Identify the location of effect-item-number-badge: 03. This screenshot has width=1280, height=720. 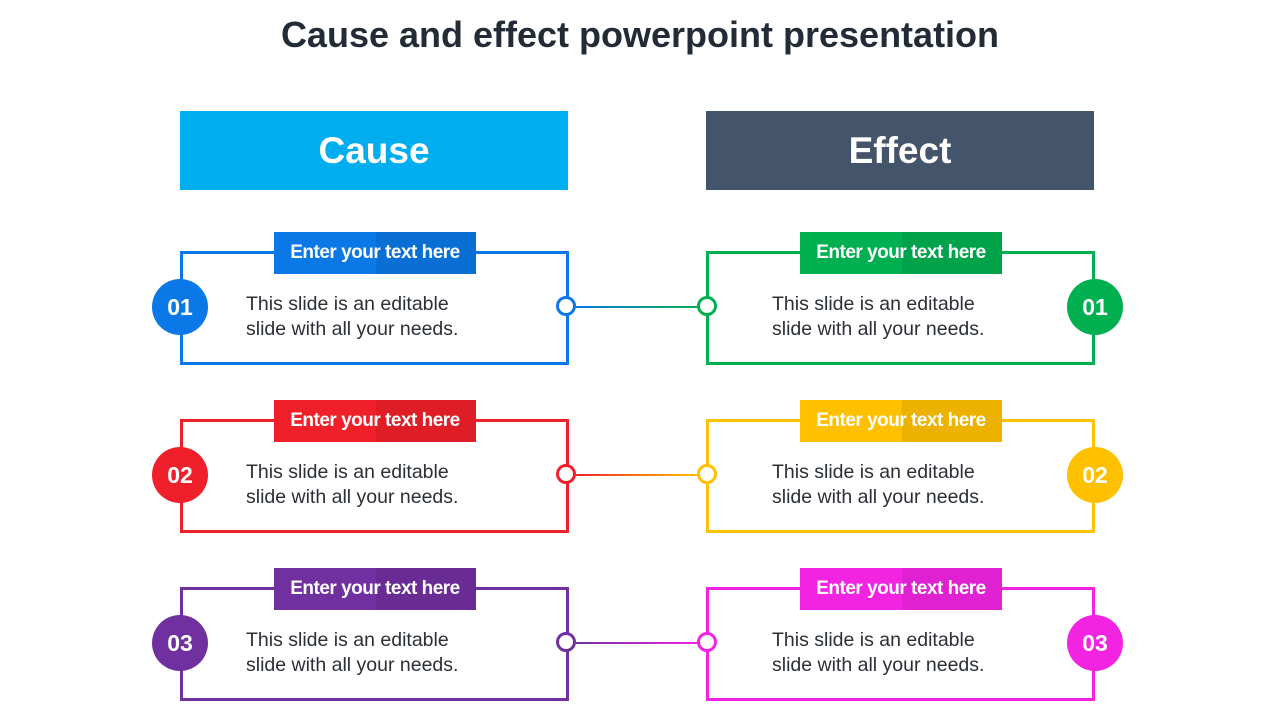
(1095, 643).